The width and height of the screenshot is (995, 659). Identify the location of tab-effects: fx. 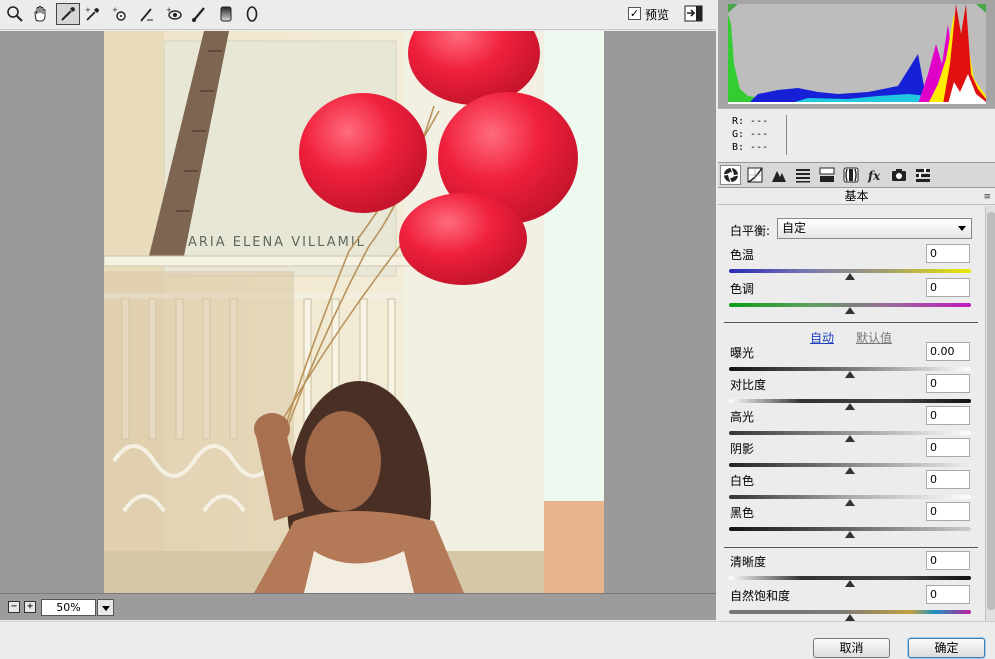
(874, 175).